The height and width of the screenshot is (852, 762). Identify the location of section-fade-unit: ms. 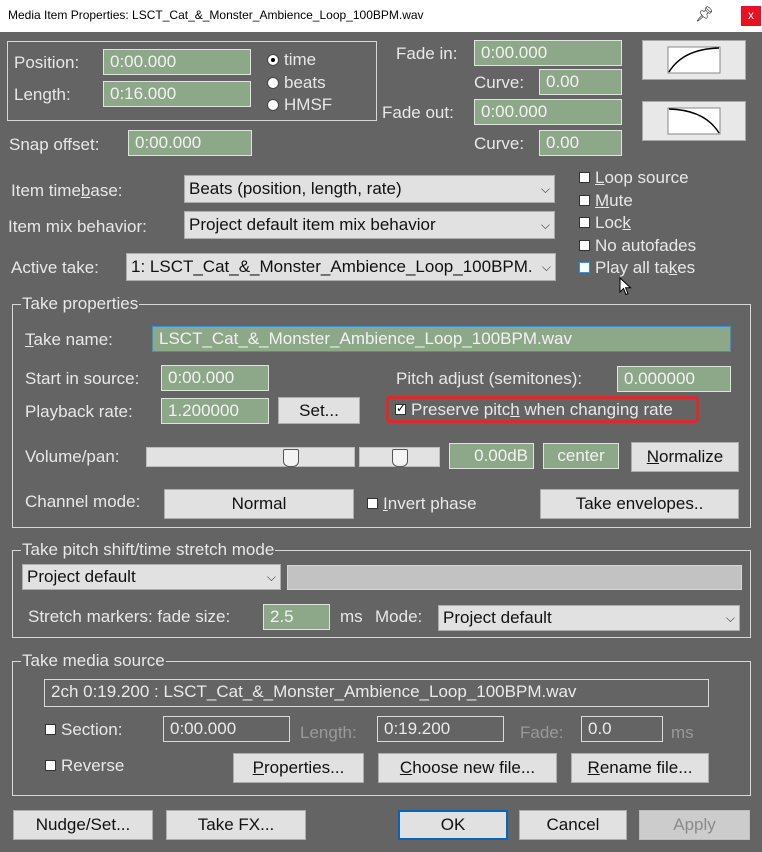
(682, 732).